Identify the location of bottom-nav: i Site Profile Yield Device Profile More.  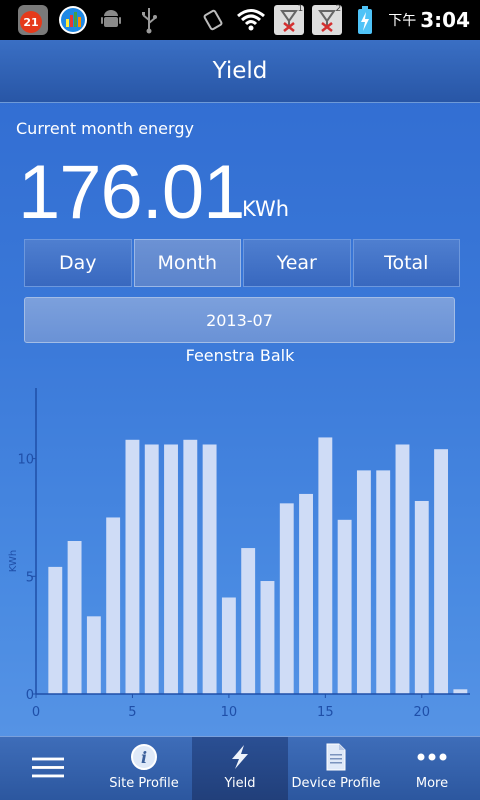
(240, 768).